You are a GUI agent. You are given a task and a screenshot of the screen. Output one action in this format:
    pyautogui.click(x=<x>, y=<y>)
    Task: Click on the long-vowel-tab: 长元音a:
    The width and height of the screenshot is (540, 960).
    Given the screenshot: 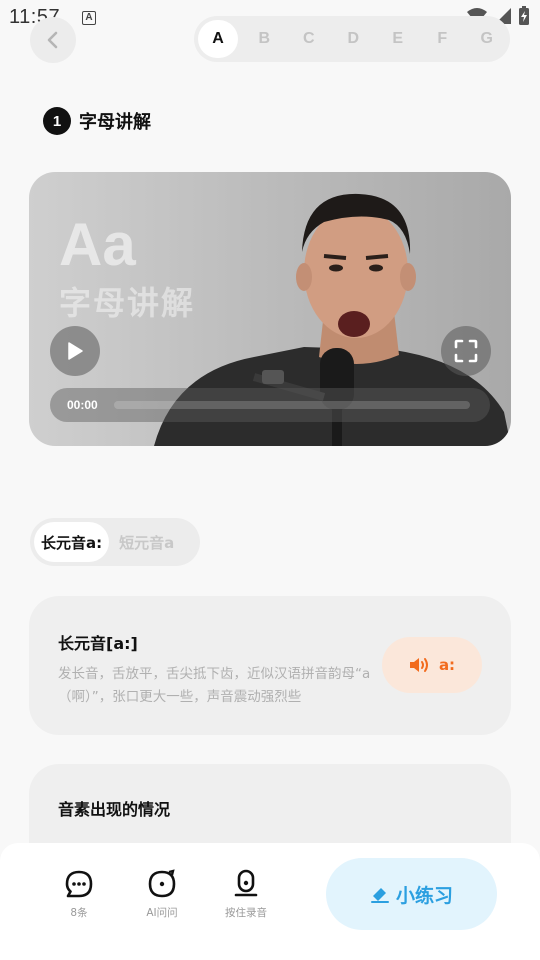 What is the action you would take?
    pyautogui.click(x=72, y=542)
    